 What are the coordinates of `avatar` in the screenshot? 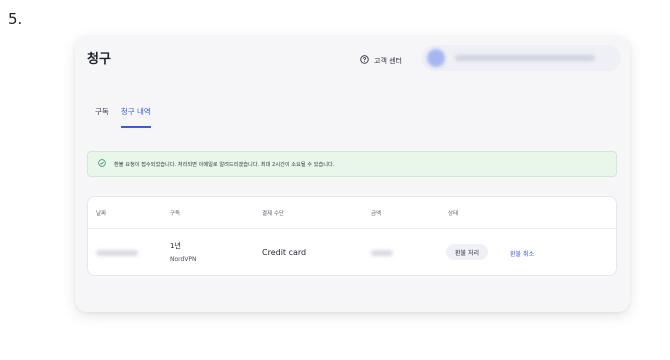 It's located at (436, 58).